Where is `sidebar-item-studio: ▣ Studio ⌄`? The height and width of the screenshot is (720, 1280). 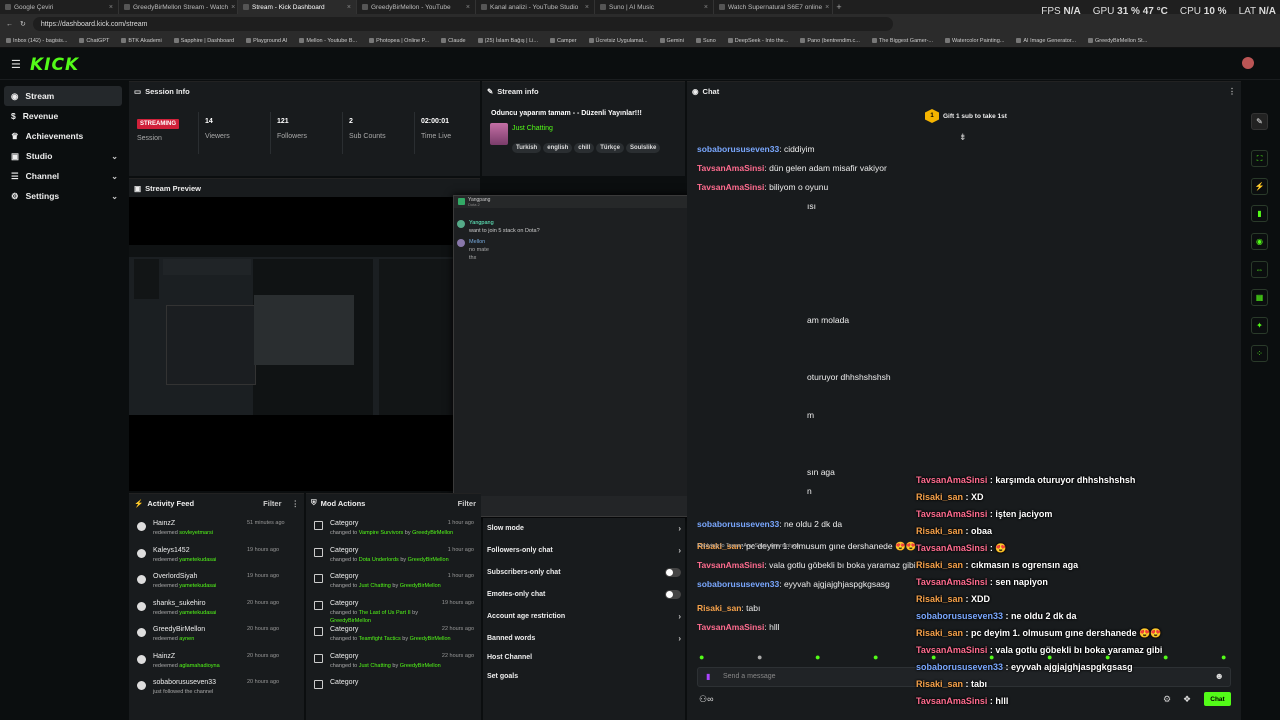 sidebar-item-studio: ▣ Studio ⌄ is located at coordinates (63, 156).